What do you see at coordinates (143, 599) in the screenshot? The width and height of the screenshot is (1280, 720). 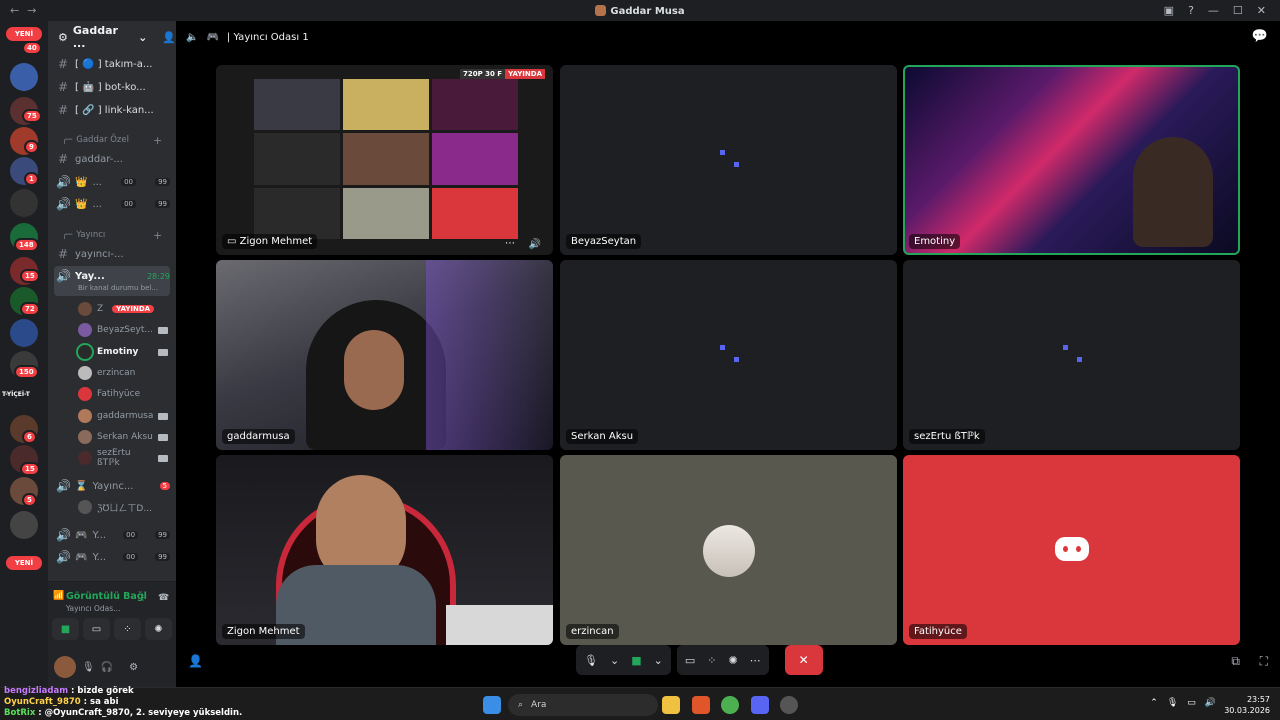 I see `noise-suppression-icon: ⫶` at bounding box center [143, 599].